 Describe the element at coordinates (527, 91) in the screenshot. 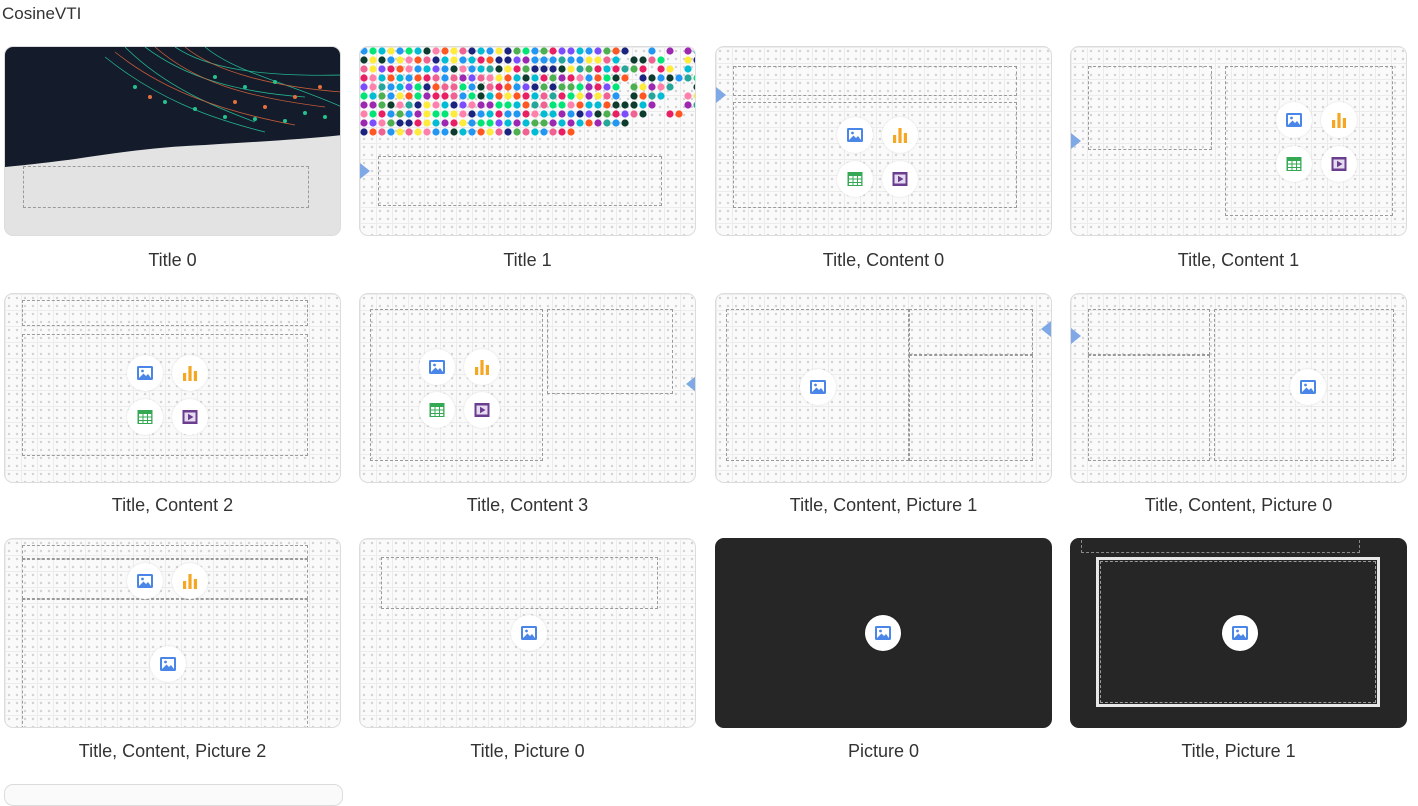

I see `colorful-dots-background-image` at that location.